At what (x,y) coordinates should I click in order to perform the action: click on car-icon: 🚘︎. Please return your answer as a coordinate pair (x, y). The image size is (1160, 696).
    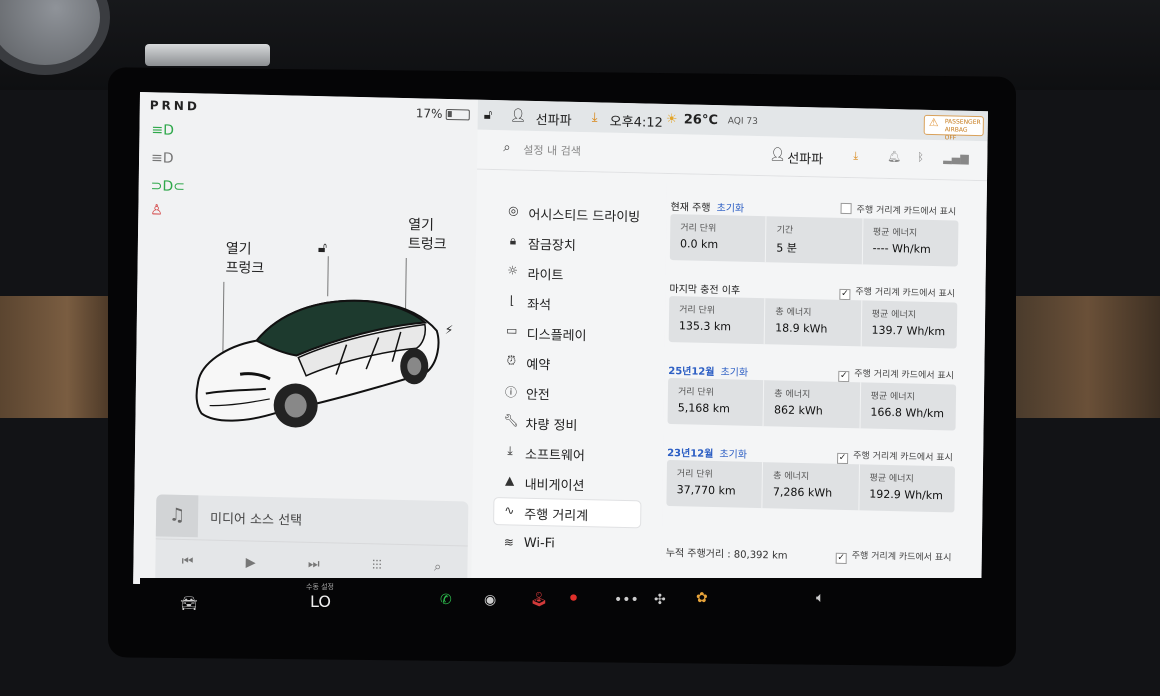
    Looking at the image, I should click on (189, 604).